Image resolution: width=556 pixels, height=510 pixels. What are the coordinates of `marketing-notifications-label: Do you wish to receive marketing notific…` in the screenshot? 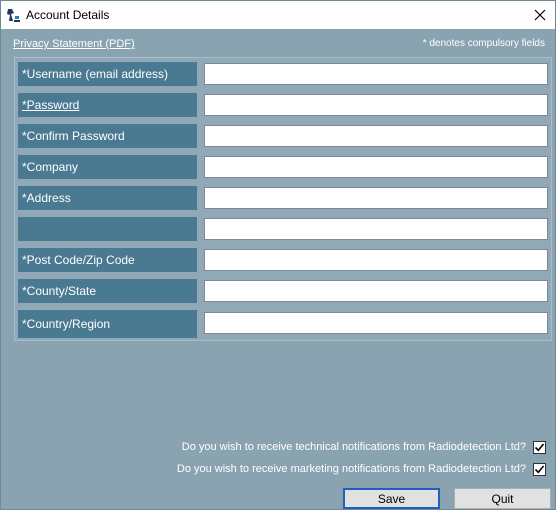 It's located at (351, 469).